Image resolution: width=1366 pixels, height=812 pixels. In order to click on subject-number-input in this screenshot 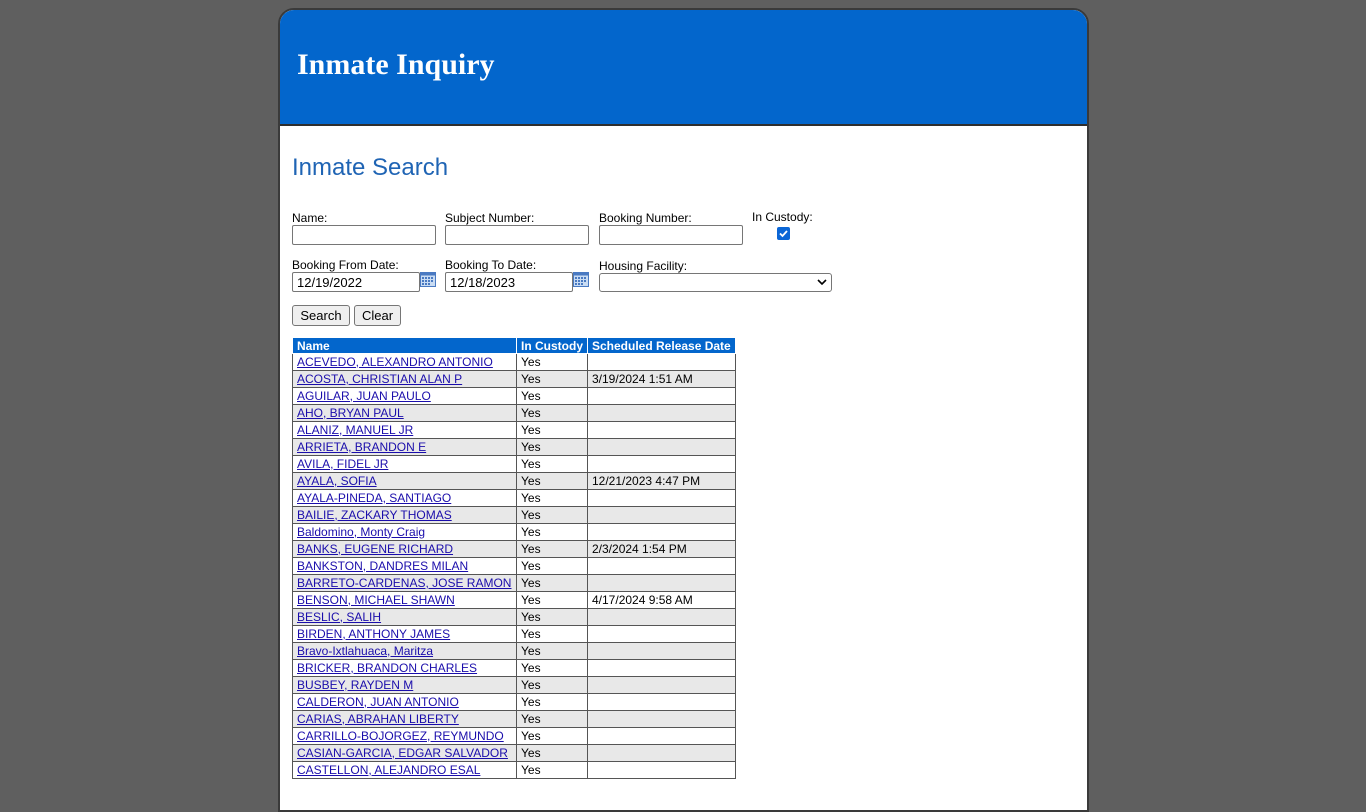, I will do `click(517, 235)`.